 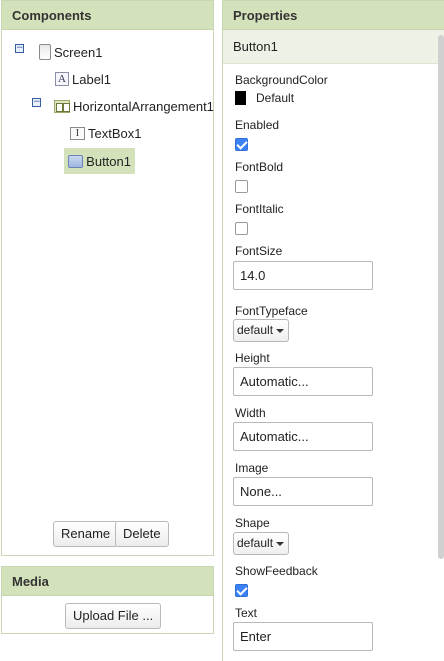 What do you see at coordinates (241, 228) in the screenshot?
I see `font-italic-checkbox` at bounding box center [241, 228].